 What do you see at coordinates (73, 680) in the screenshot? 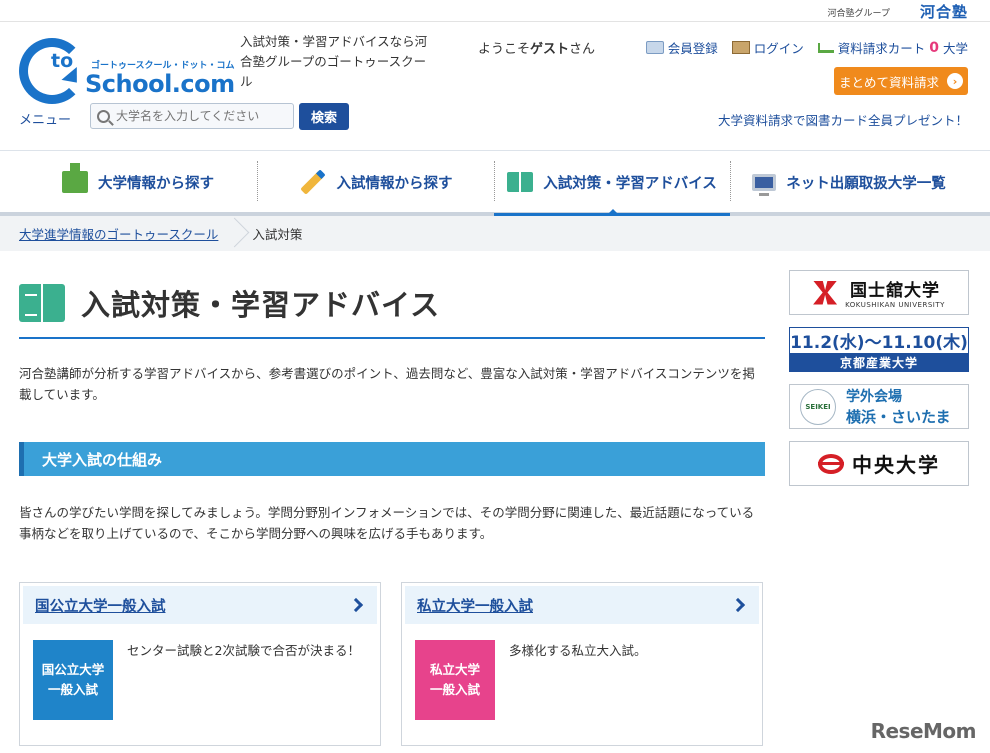
I see `card-thumbnail: 国公立大学 一般入試` at bounding box center [73, 680].